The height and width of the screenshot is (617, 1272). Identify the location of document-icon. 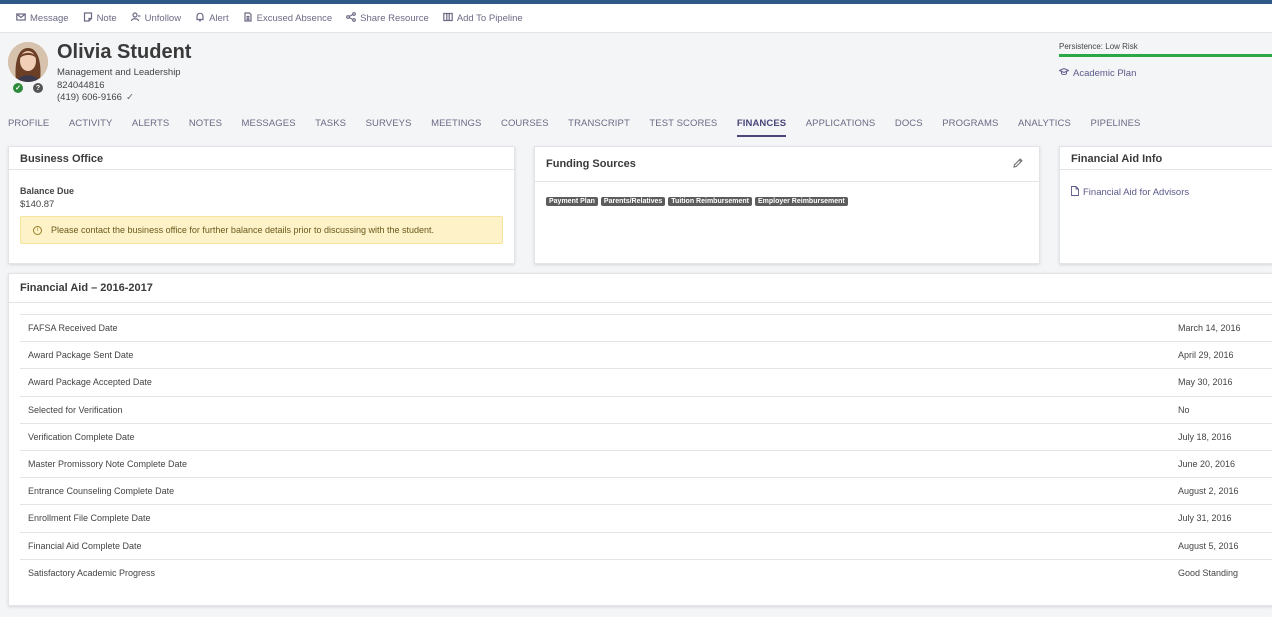
(248, 18).